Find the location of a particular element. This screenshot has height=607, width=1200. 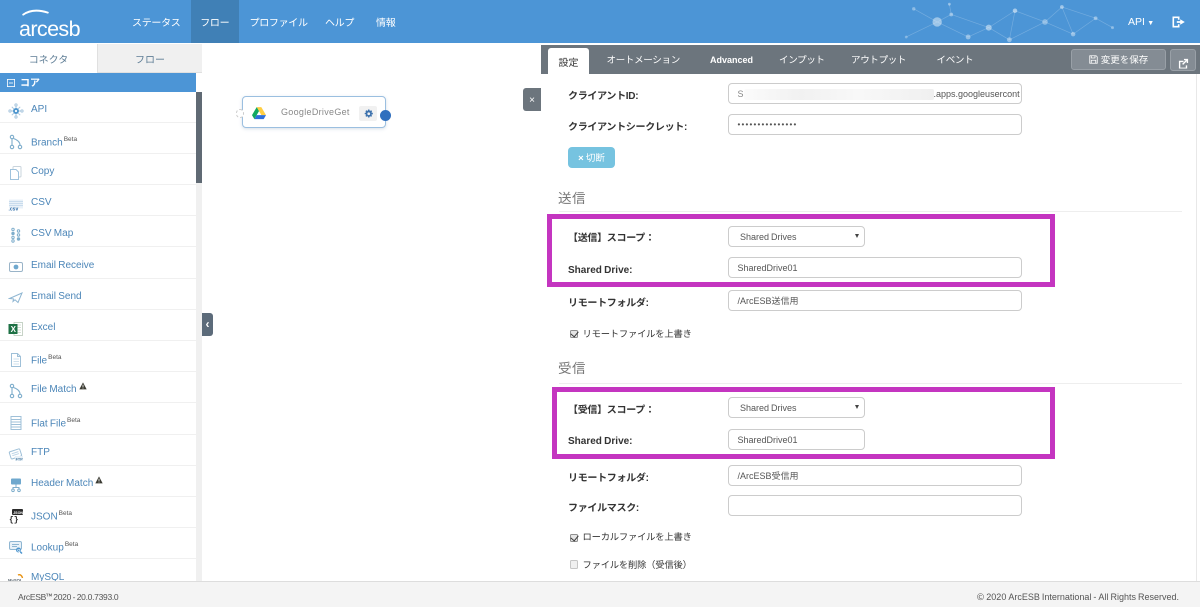

svg-text: X is located at coordinates (14, 329).